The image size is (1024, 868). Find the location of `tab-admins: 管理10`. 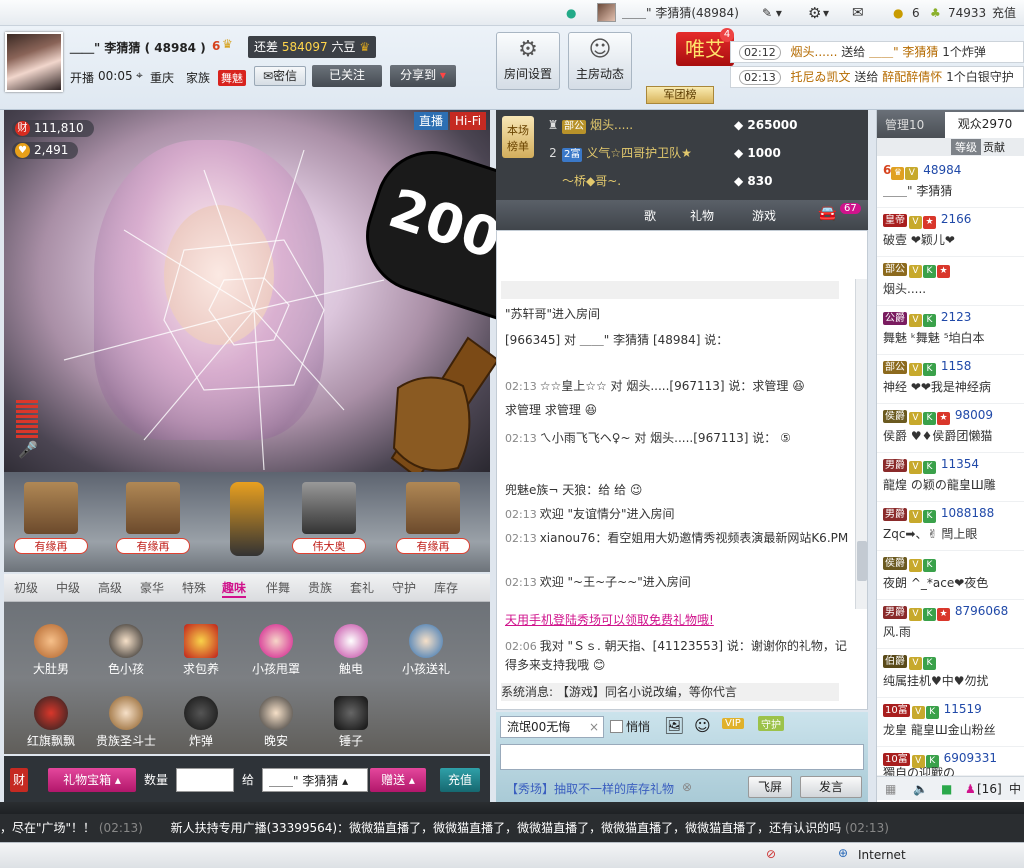

tab-admins: 管理10 is located at coordinates (904, 124).